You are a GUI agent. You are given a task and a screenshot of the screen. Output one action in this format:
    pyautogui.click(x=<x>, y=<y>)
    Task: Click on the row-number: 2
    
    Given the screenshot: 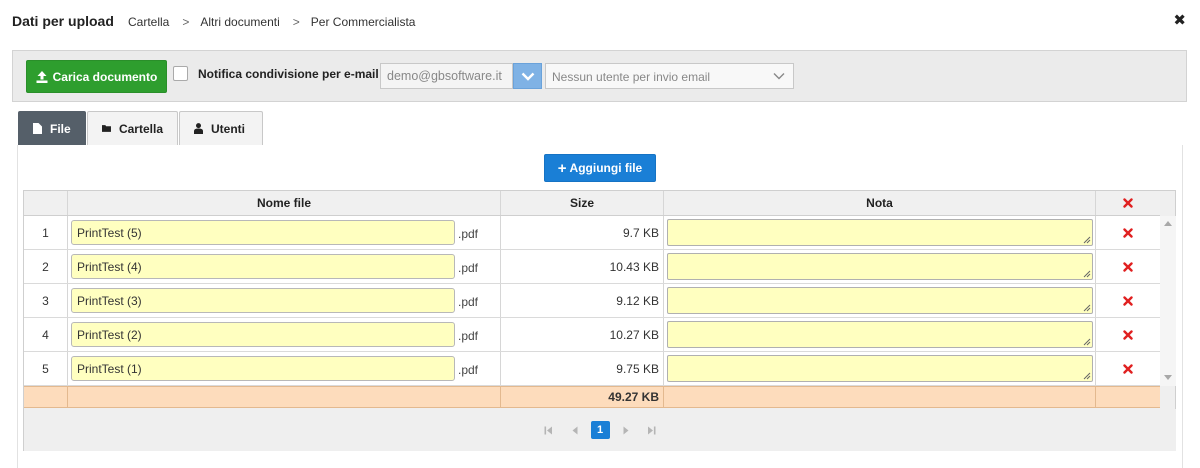 What is the action you would take?
    pyautogui.click(x=46, y=266)
    